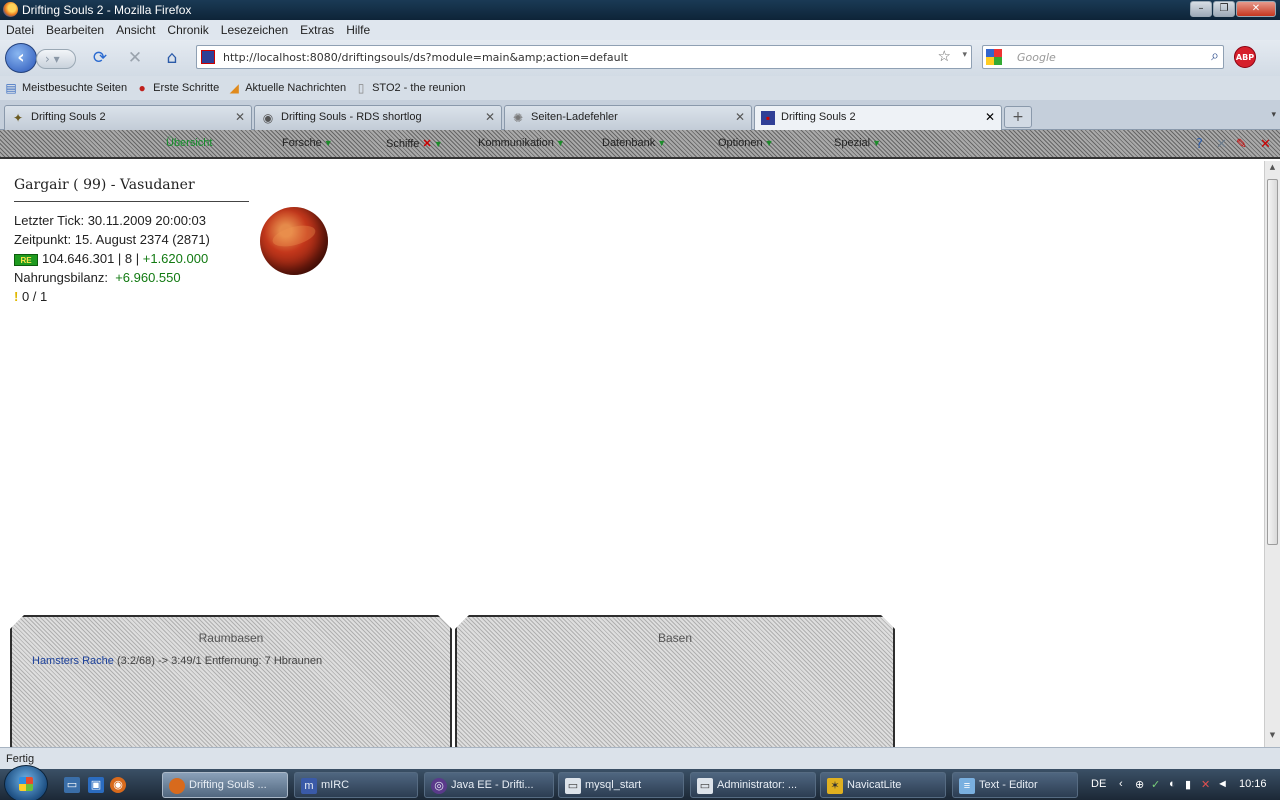 The image size is (1280, 800). I want to click on bookmark-label: Meistbesuchte Seiten, so click(75, 88).